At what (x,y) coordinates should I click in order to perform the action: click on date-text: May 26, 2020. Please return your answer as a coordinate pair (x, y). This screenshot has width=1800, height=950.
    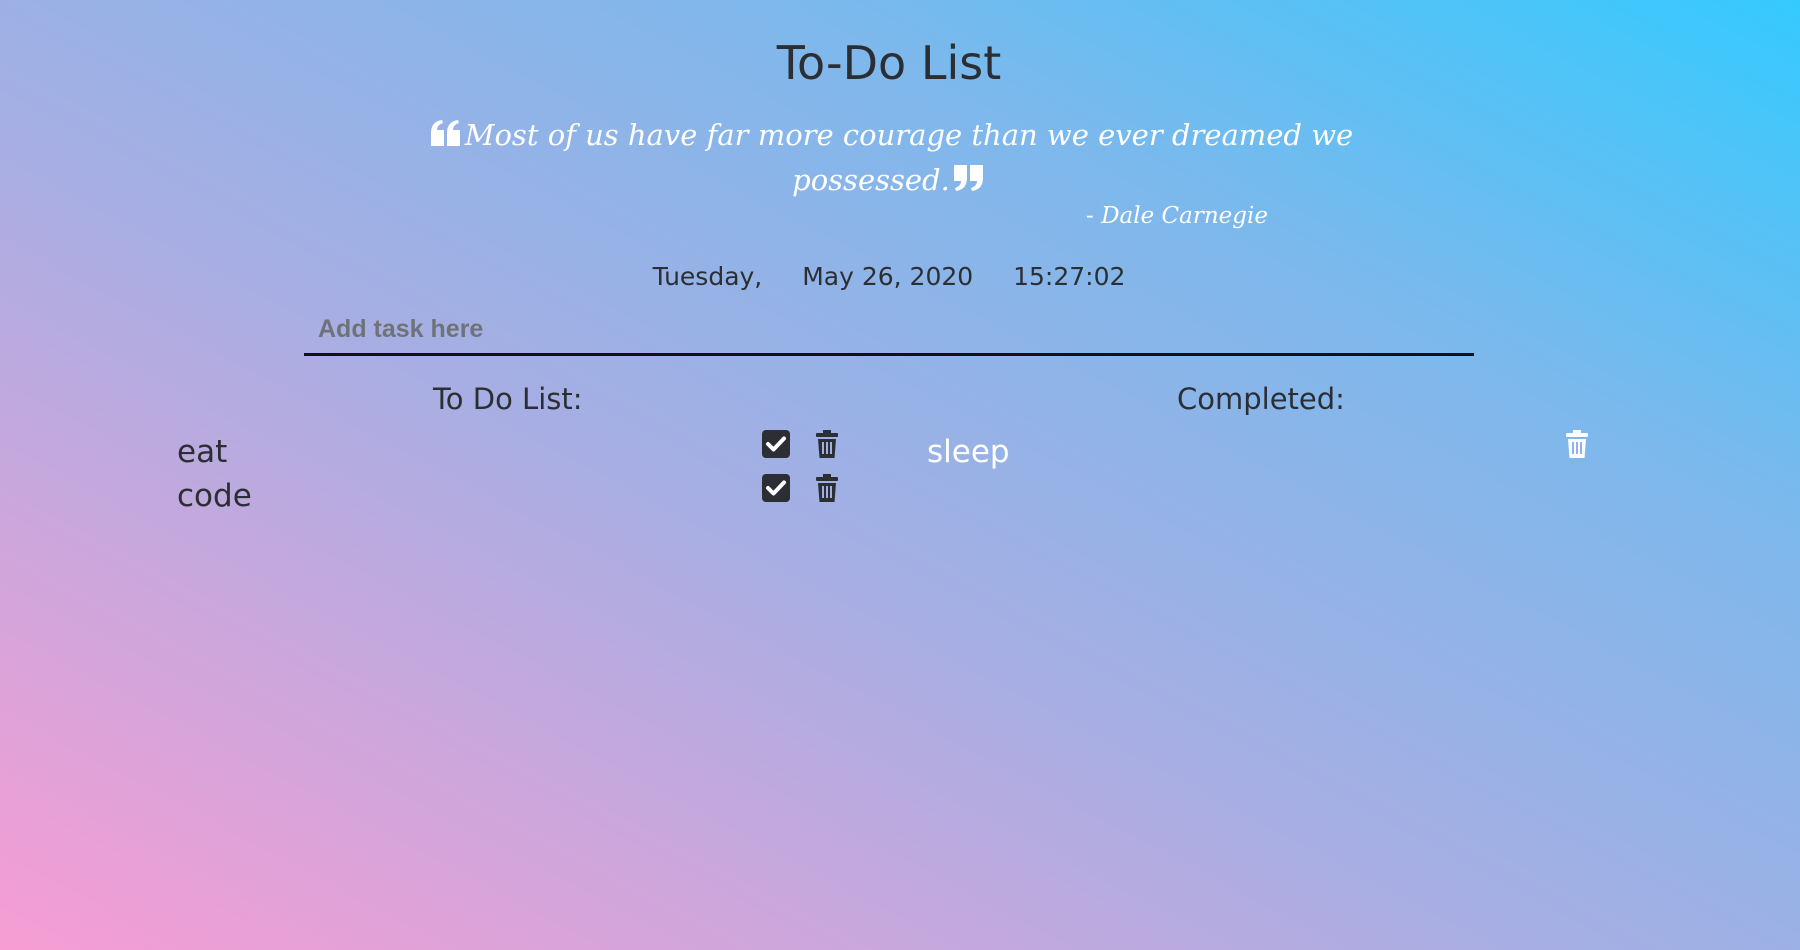
    Looking at the image, I should click on (888, 276).